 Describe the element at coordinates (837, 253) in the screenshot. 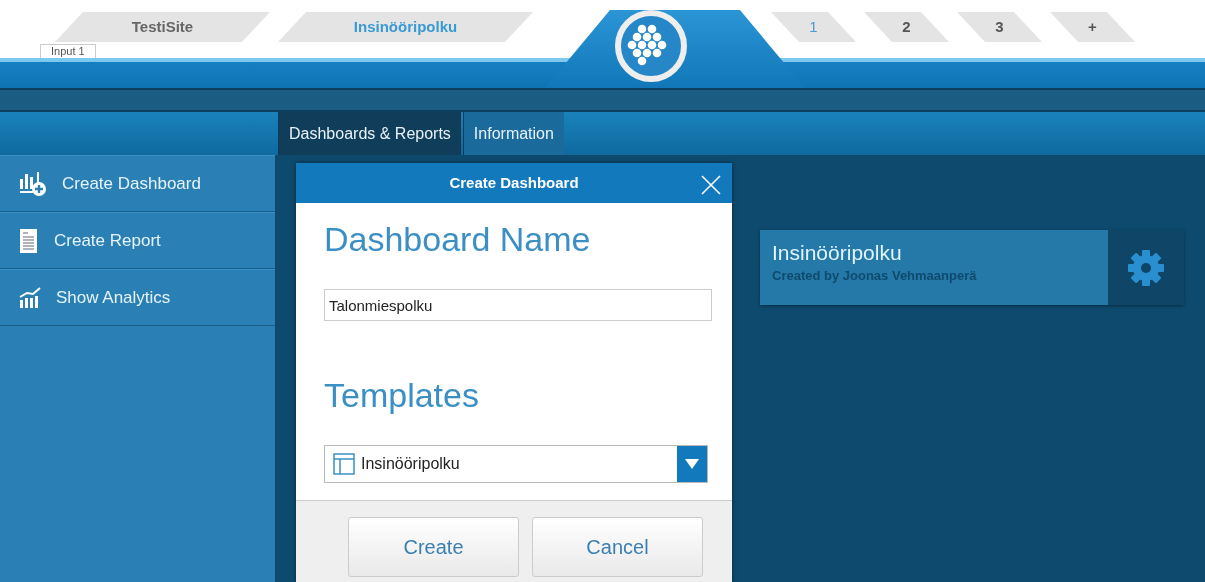

I see `dashboard-title: Insinööripolku` at that location.